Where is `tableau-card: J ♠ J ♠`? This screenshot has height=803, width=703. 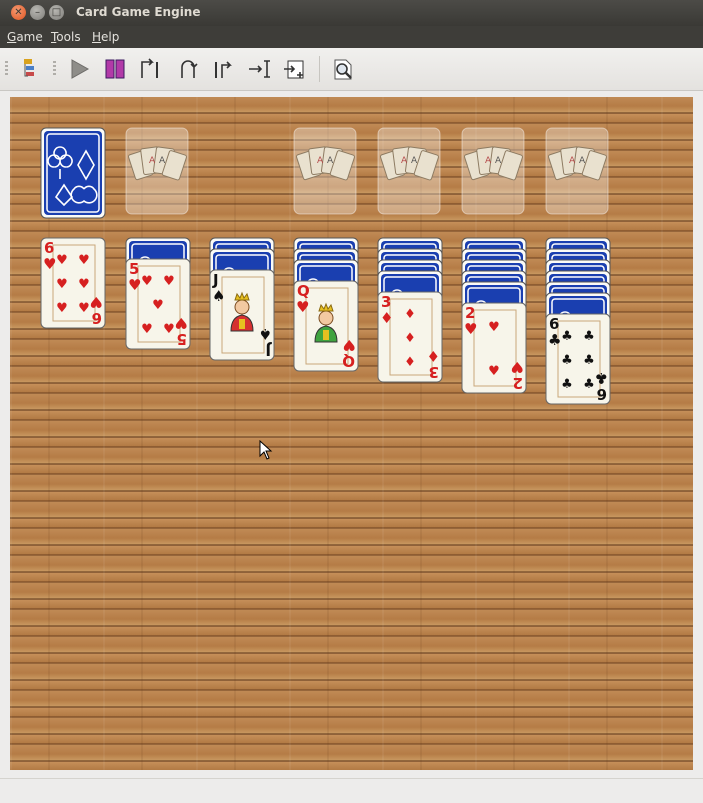 tableau-card: J ♠ J ♠ is located at coordinates (242, 315).